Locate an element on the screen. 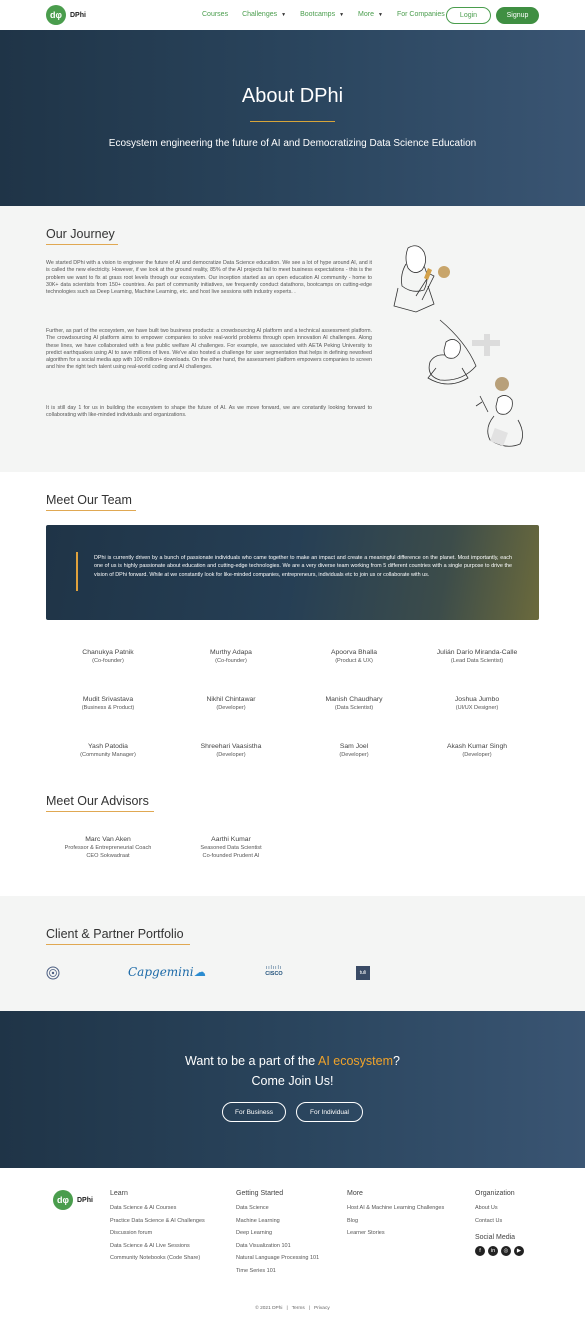 This screenshot has height=1320, width=585. nav-courses: Courses is located at coordinates (215, 14).